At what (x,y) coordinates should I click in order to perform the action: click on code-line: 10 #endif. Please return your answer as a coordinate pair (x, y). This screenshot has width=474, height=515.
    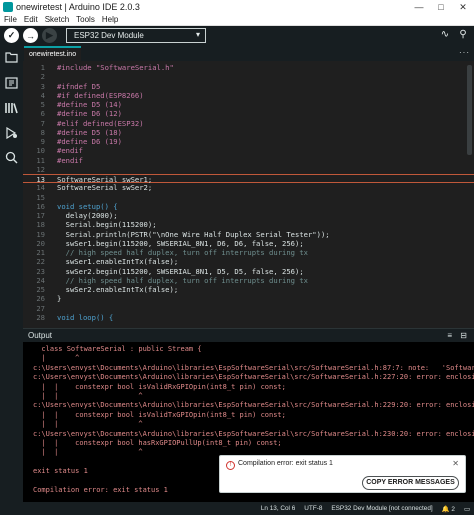
    Looking at the image, I should click on (248, 150).